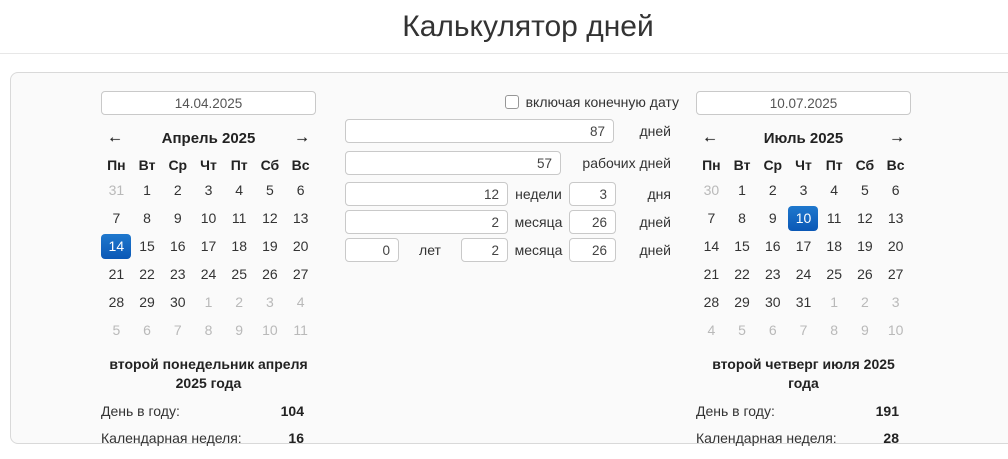 The width and height of the screenshot is (1008, 459). I want to click on years-months-input, so click(484, 250).